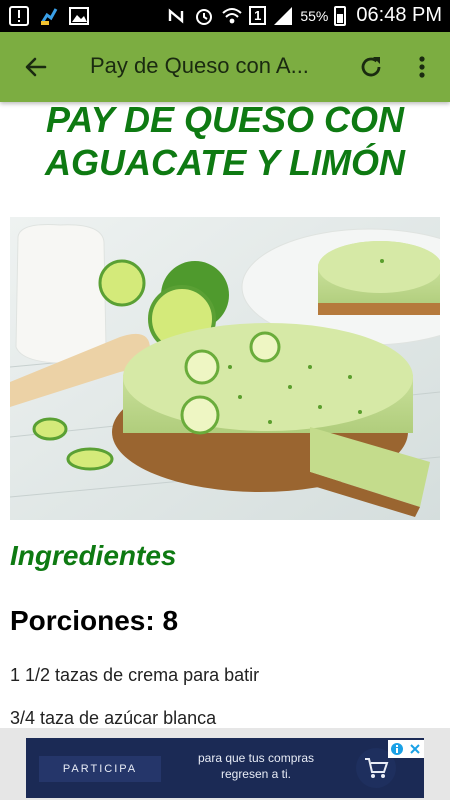  I want to click on refresh-icon, so click(371, 67).